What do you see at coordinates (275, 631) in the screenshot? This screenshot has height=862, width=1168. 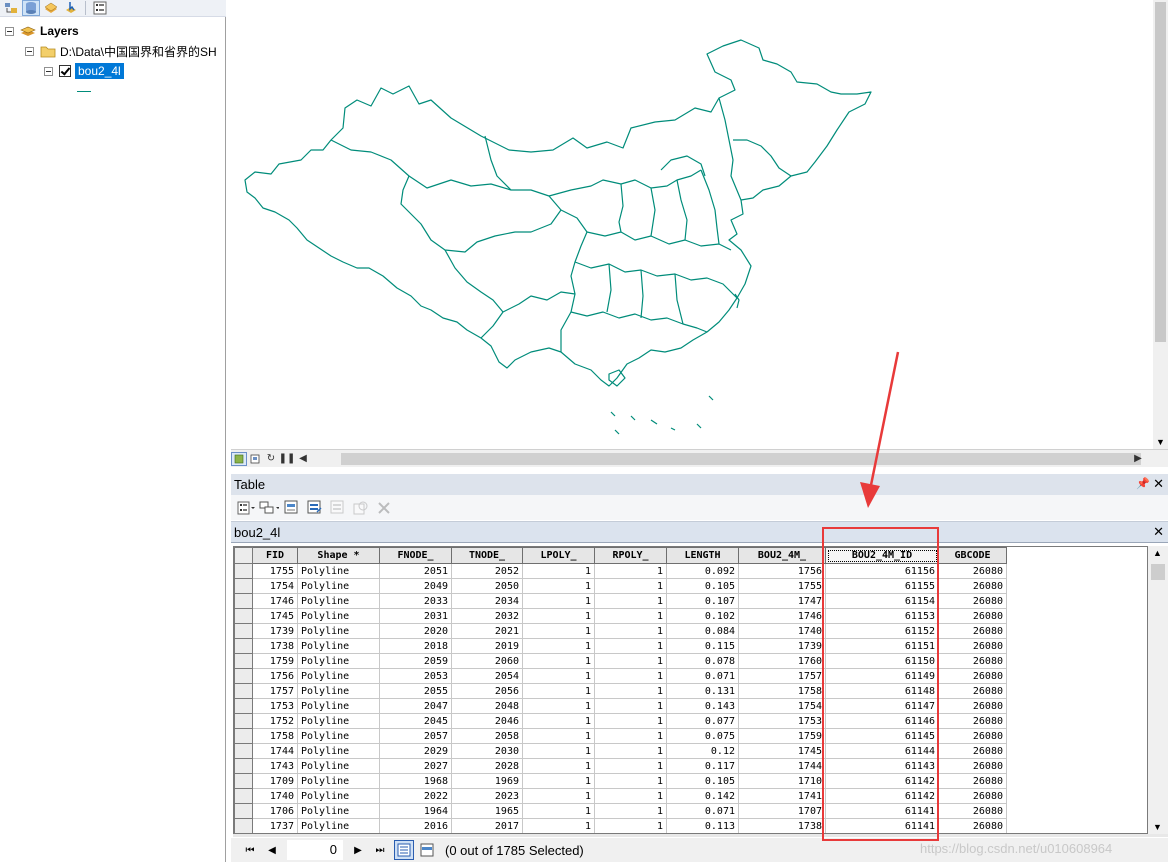 I see `table-cell: 1739` at bounding box center [275, 631].